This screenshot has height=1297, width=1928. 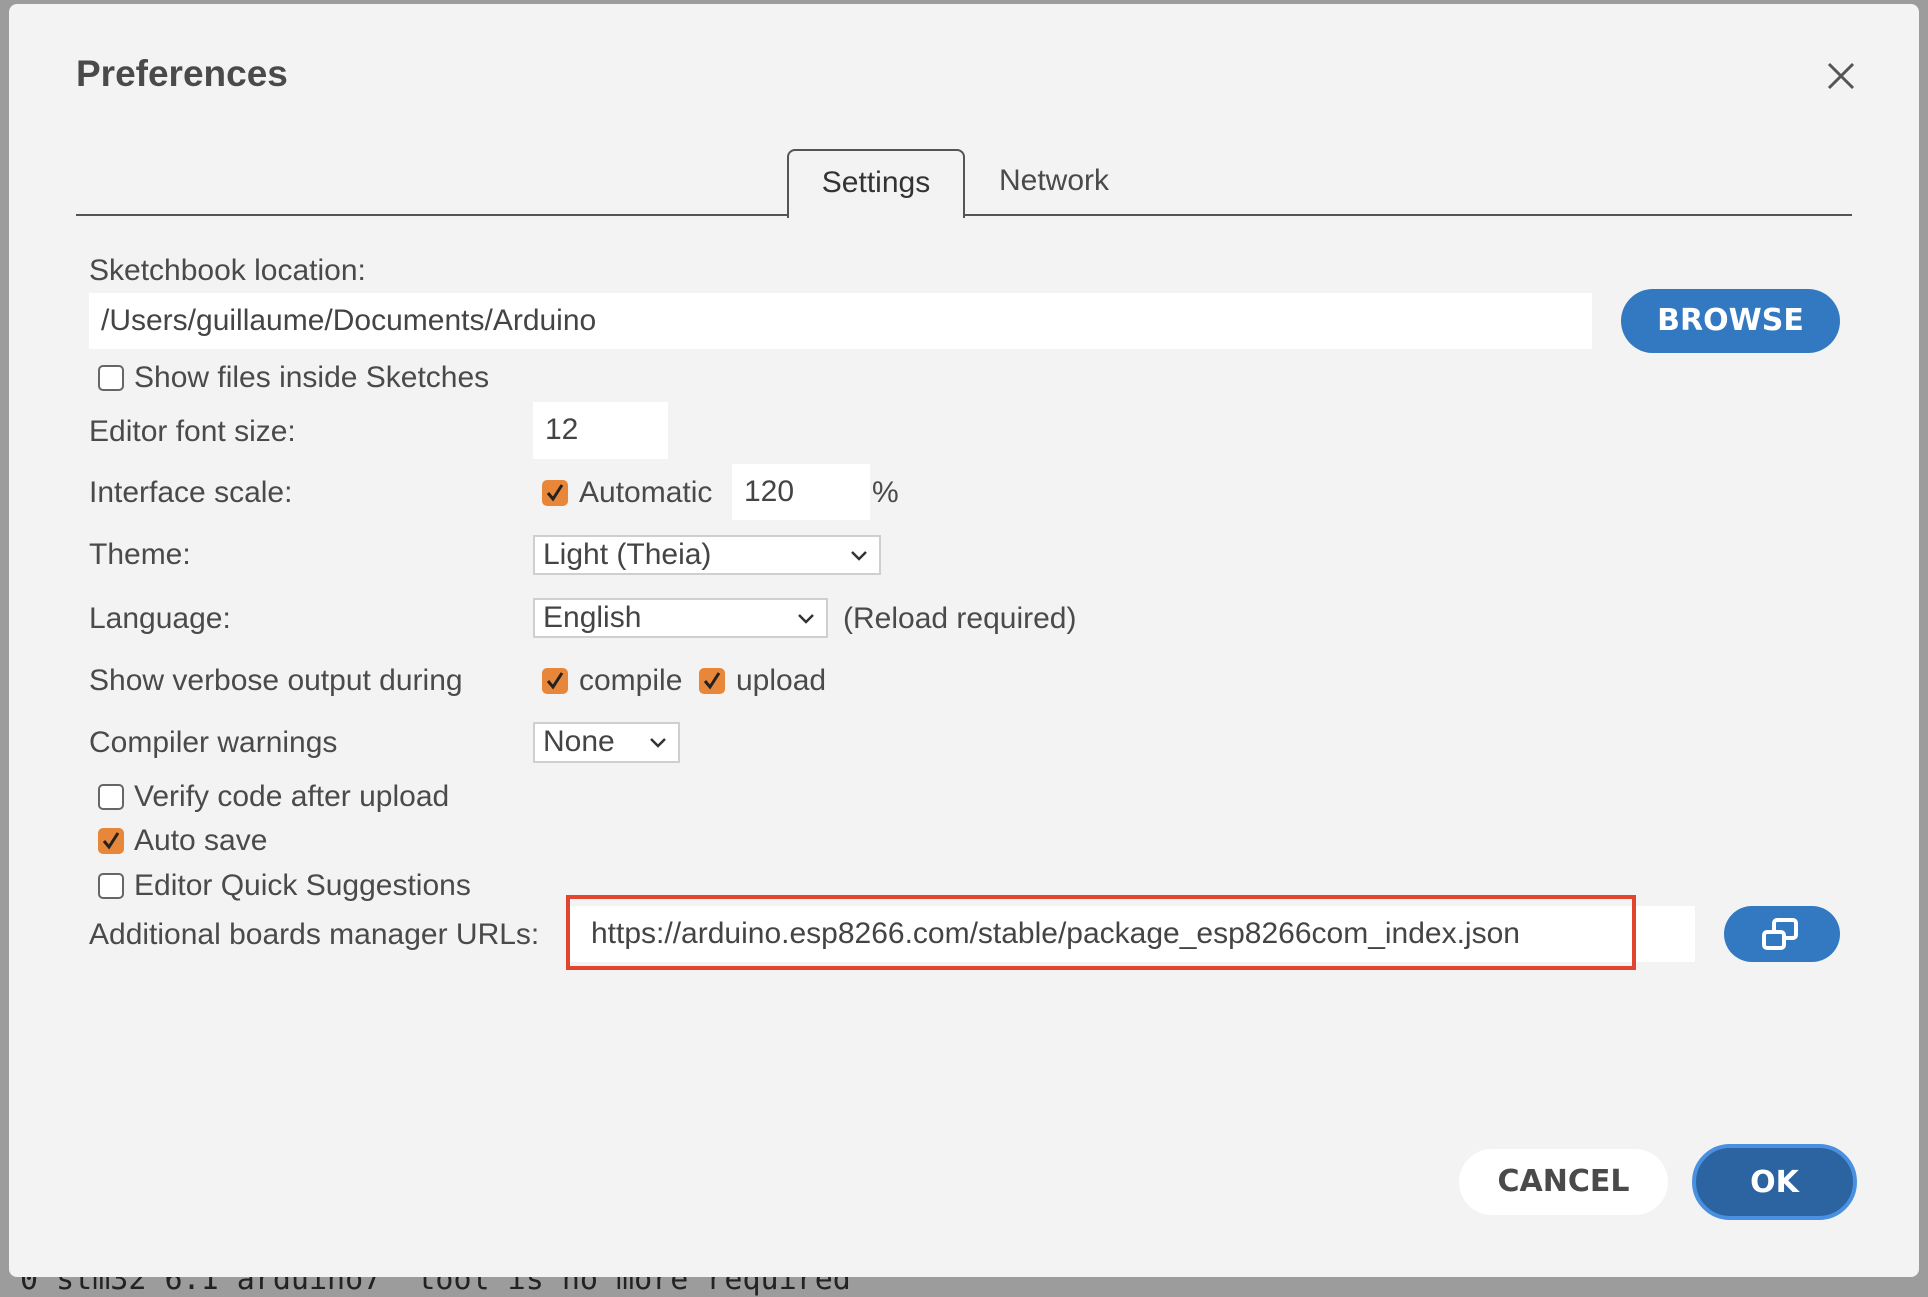 I want to click on reload-note: (Reload required), so click(x=960, y=618).